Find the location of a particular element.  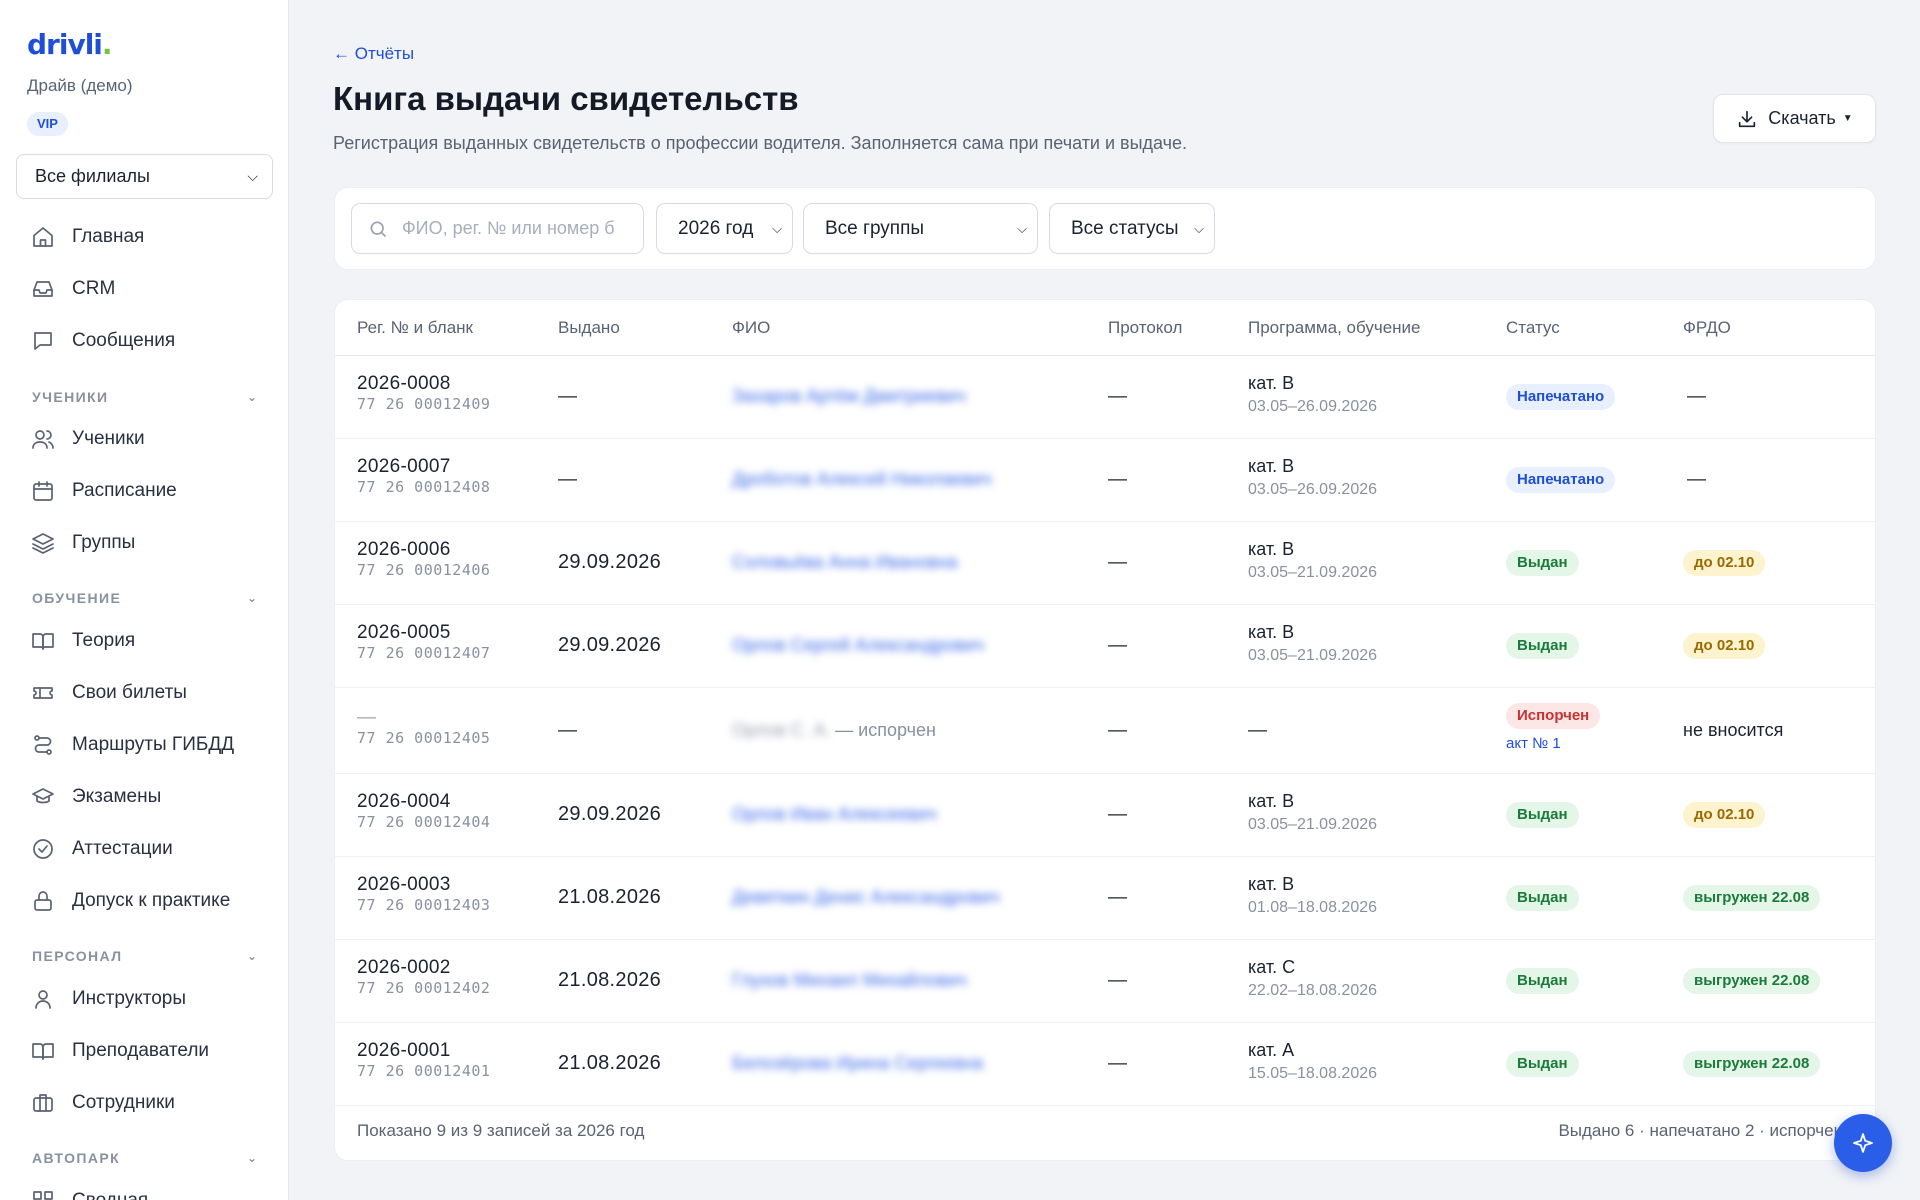

sidebar-item-theory: Теория is located at coordinates (82, 641).